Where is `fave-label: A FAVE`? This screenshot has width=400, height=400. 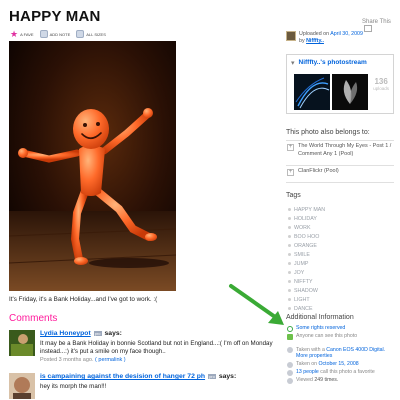
fave-label: A FAVE is located at coordinates (27, 34).